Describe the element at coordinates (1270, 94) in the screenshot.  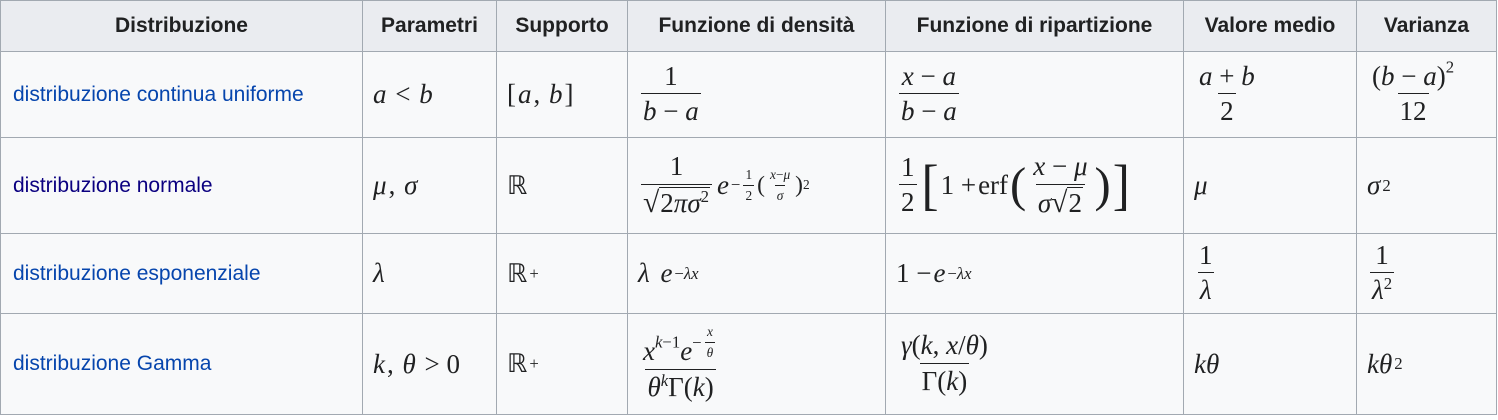
I see `cell-valore-medio: a + b2` at that location.